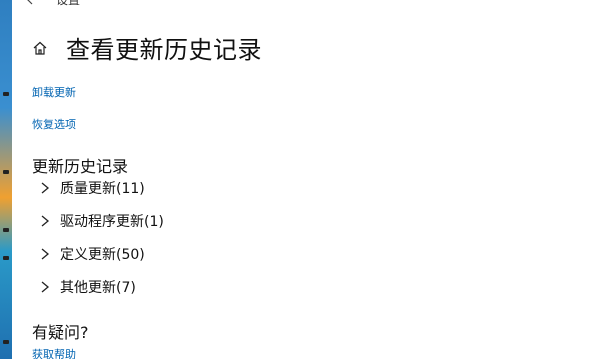 The image size is (591, 359). What do you see at coordinates (40, 48) in the screenshot?
I see `home-icon` at bounding box center [40, 48].